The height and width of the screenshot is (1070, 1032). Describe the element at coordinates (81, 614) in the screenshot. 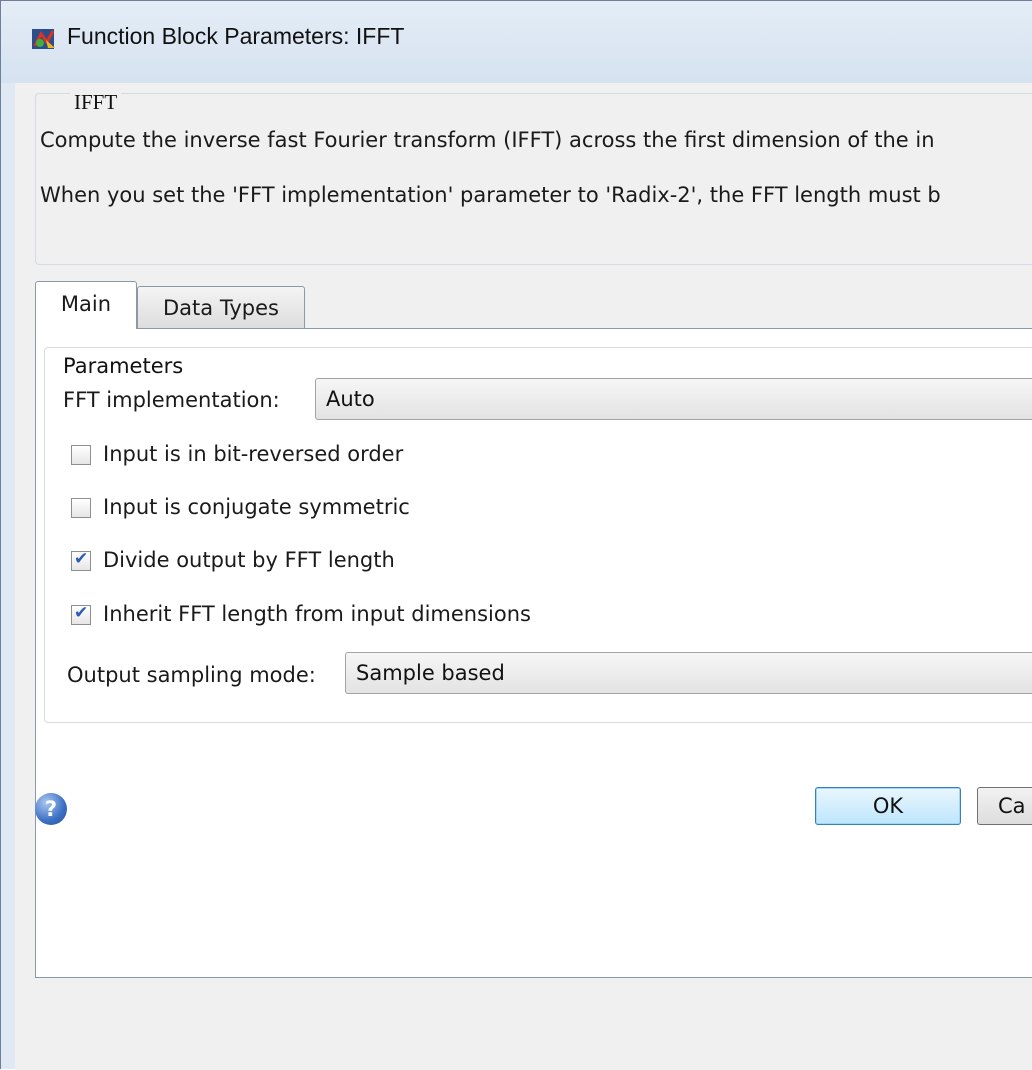

I see `inherit-fft-length-checkbox` at that location.